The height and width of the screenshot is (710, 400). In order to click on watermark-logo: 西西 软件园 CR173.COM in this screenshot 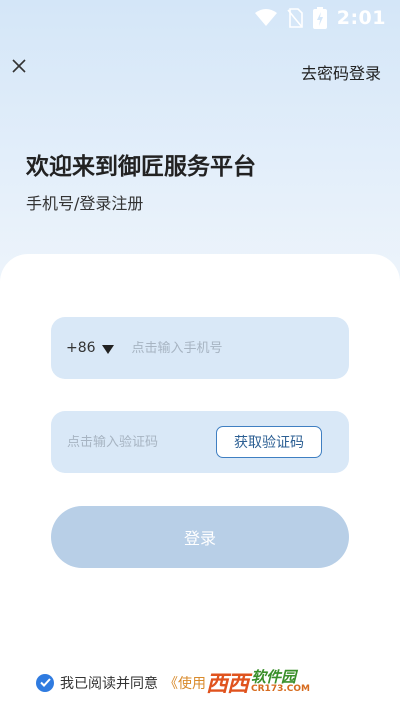, I will do `click(294, 682)`.